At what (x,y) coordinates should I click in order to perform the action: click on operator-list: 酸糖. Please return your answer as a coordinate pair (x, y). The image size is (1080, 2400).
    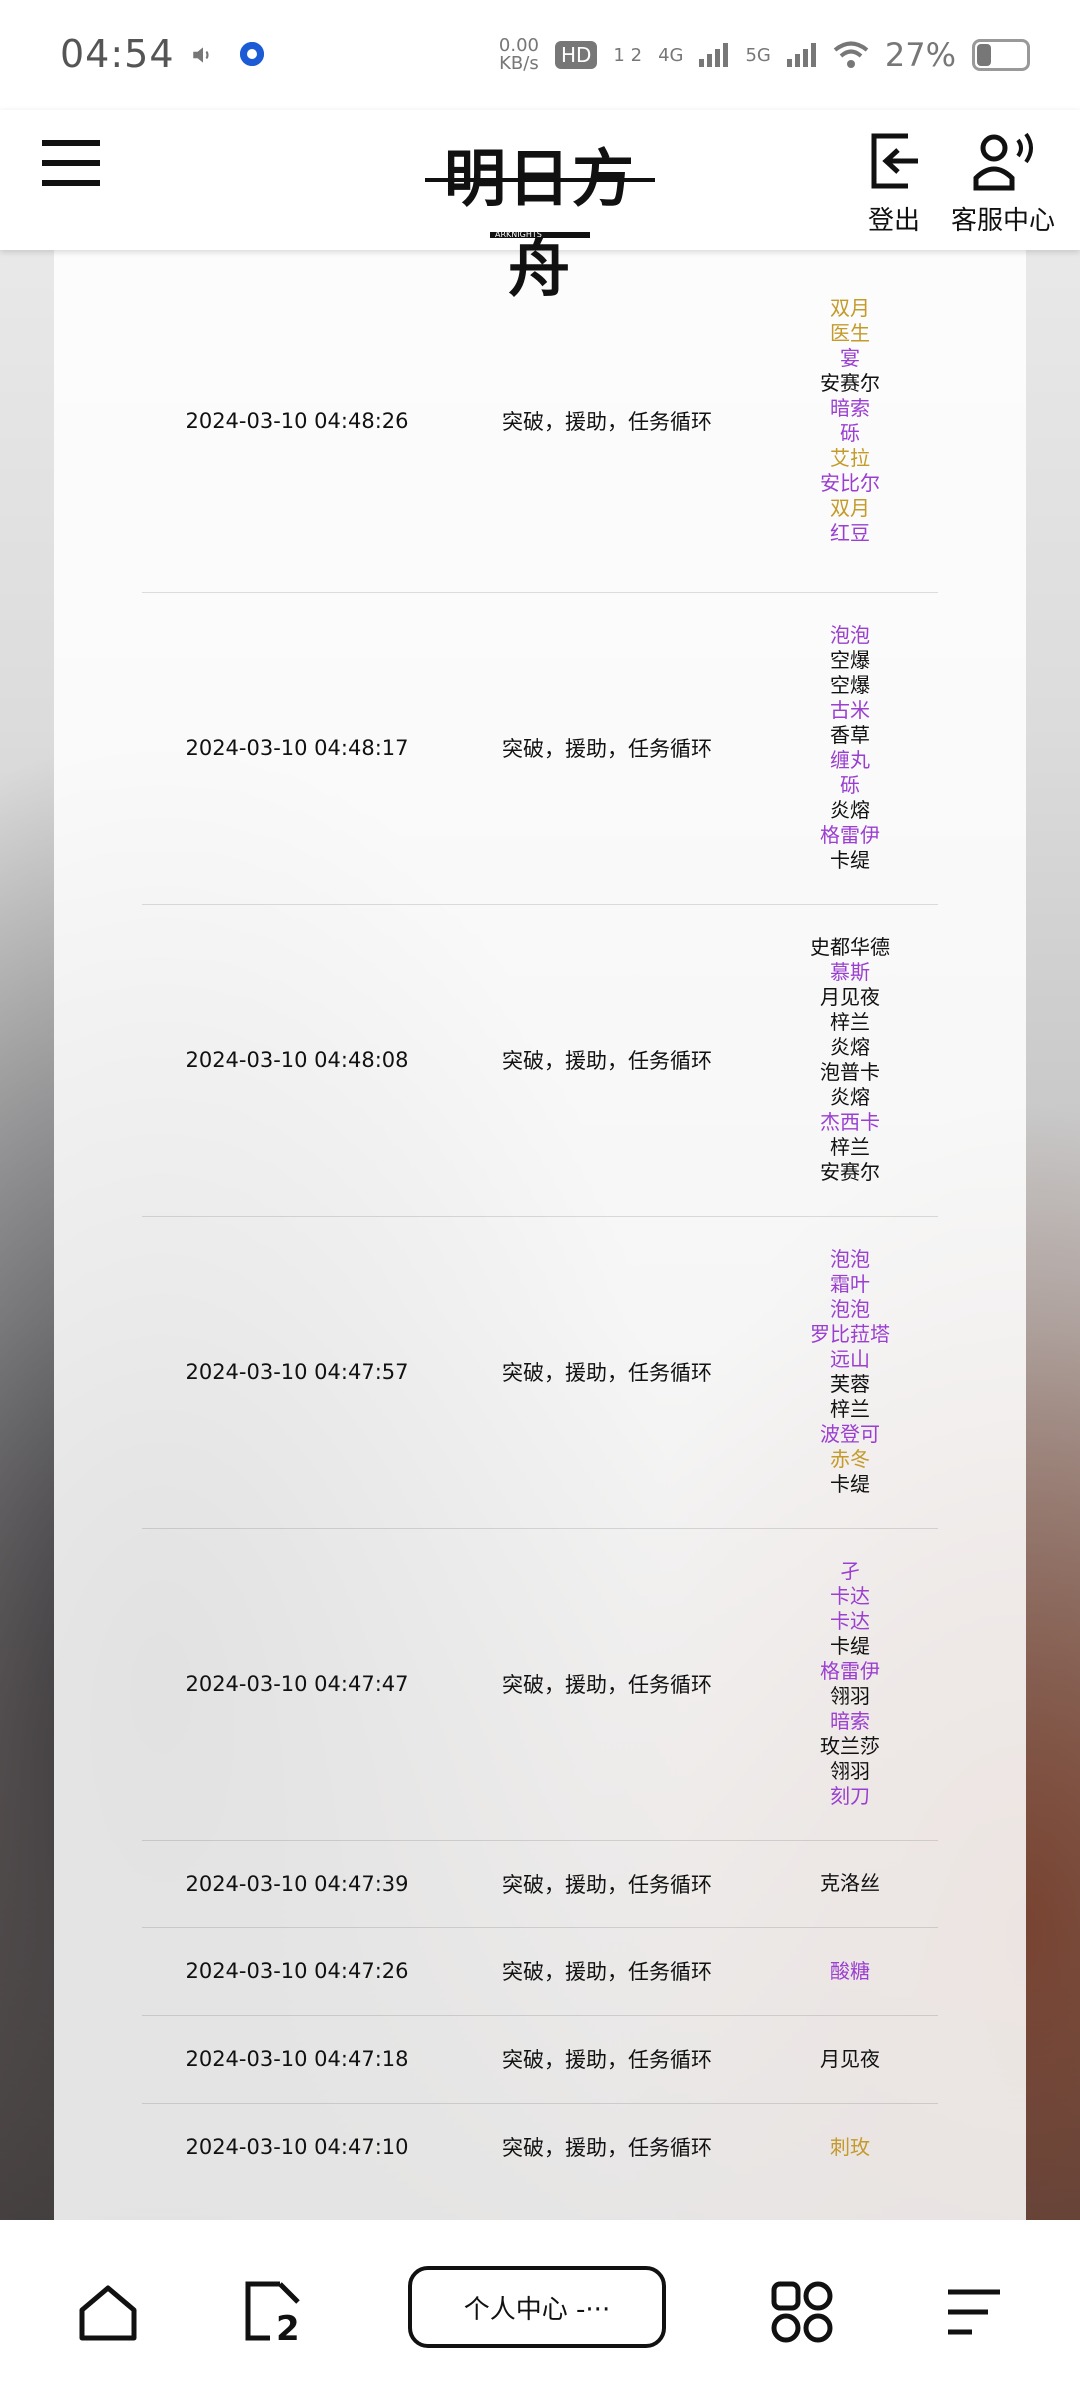
    Looking at the image, I should click on (850, 1971).